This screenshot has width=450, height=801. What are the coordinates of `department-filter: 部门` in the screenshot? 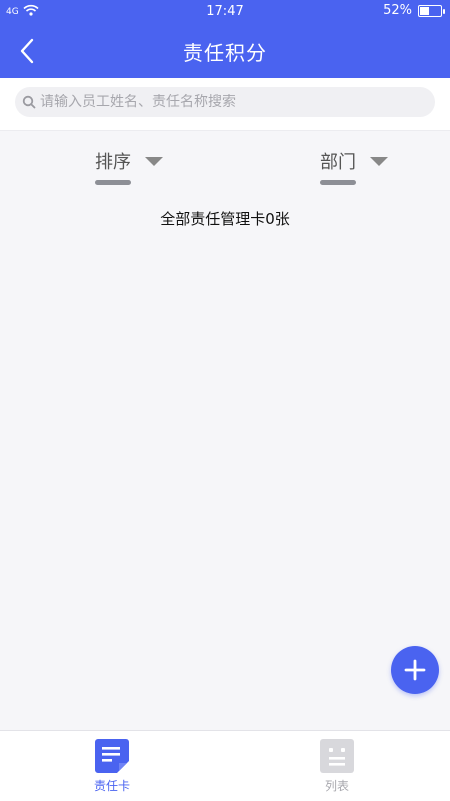 It's located at (354, 161).